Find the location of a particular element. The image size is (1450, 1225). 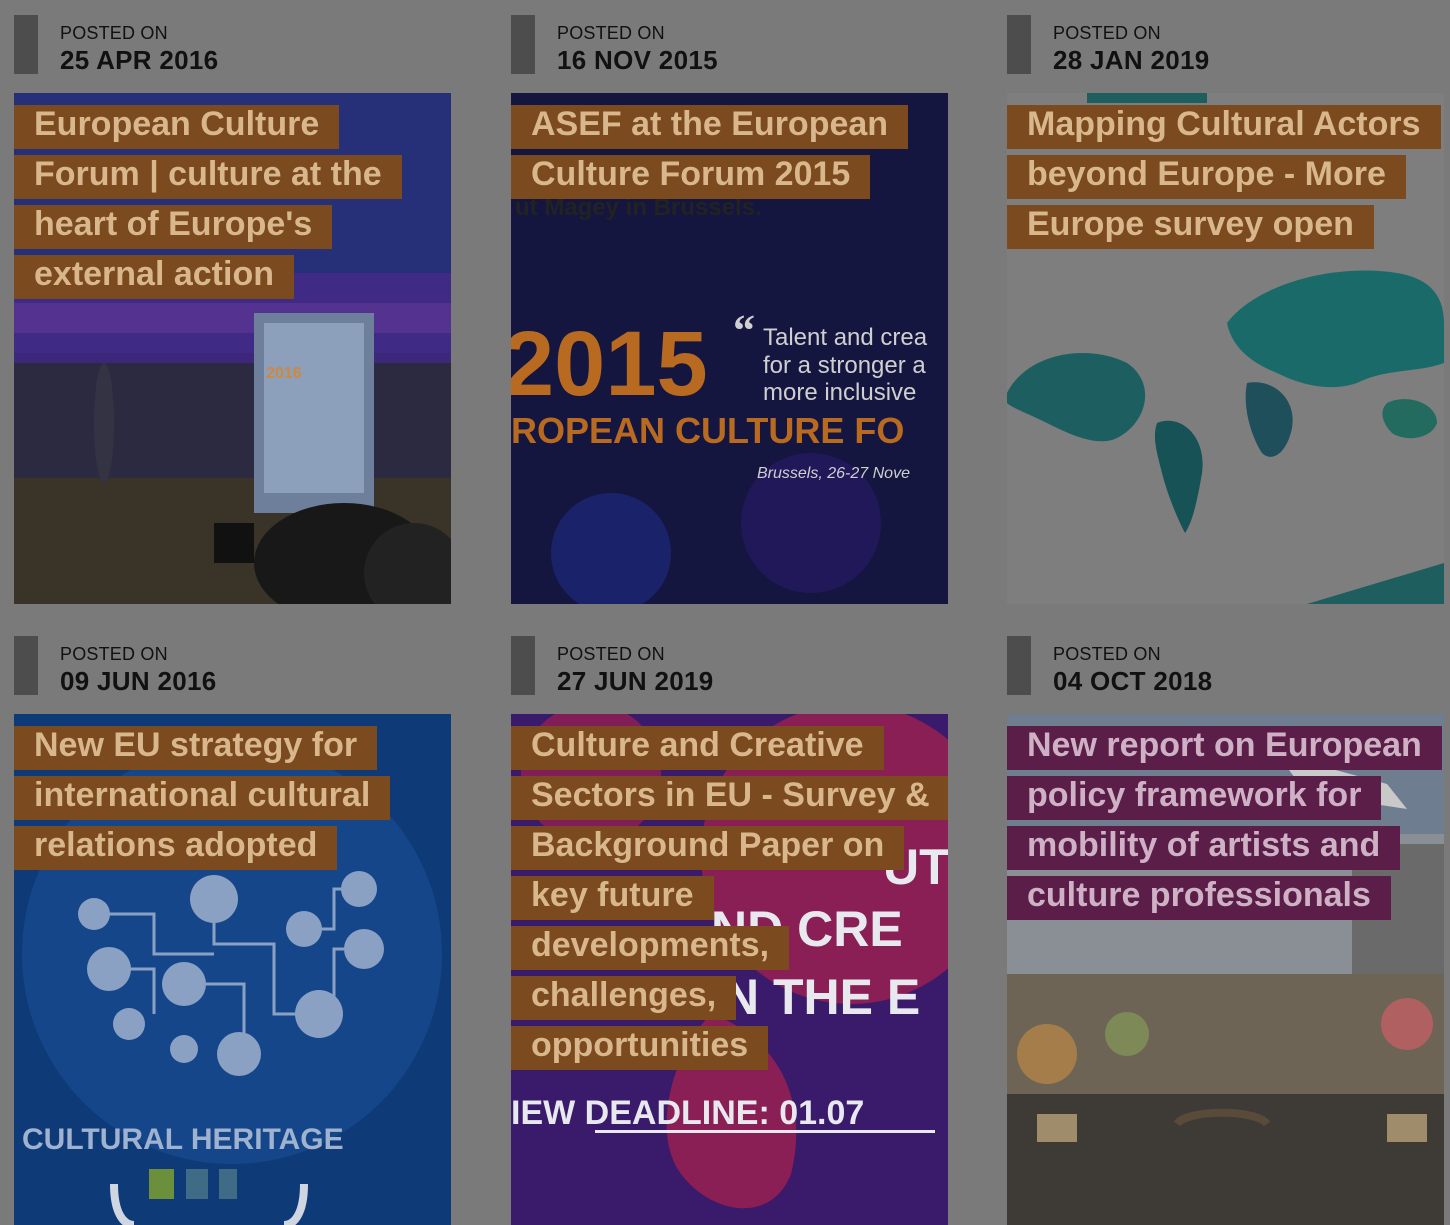

poster-deadline-text: IEW DEADLINE: 01.07 is located at coordinates (687, 1113).